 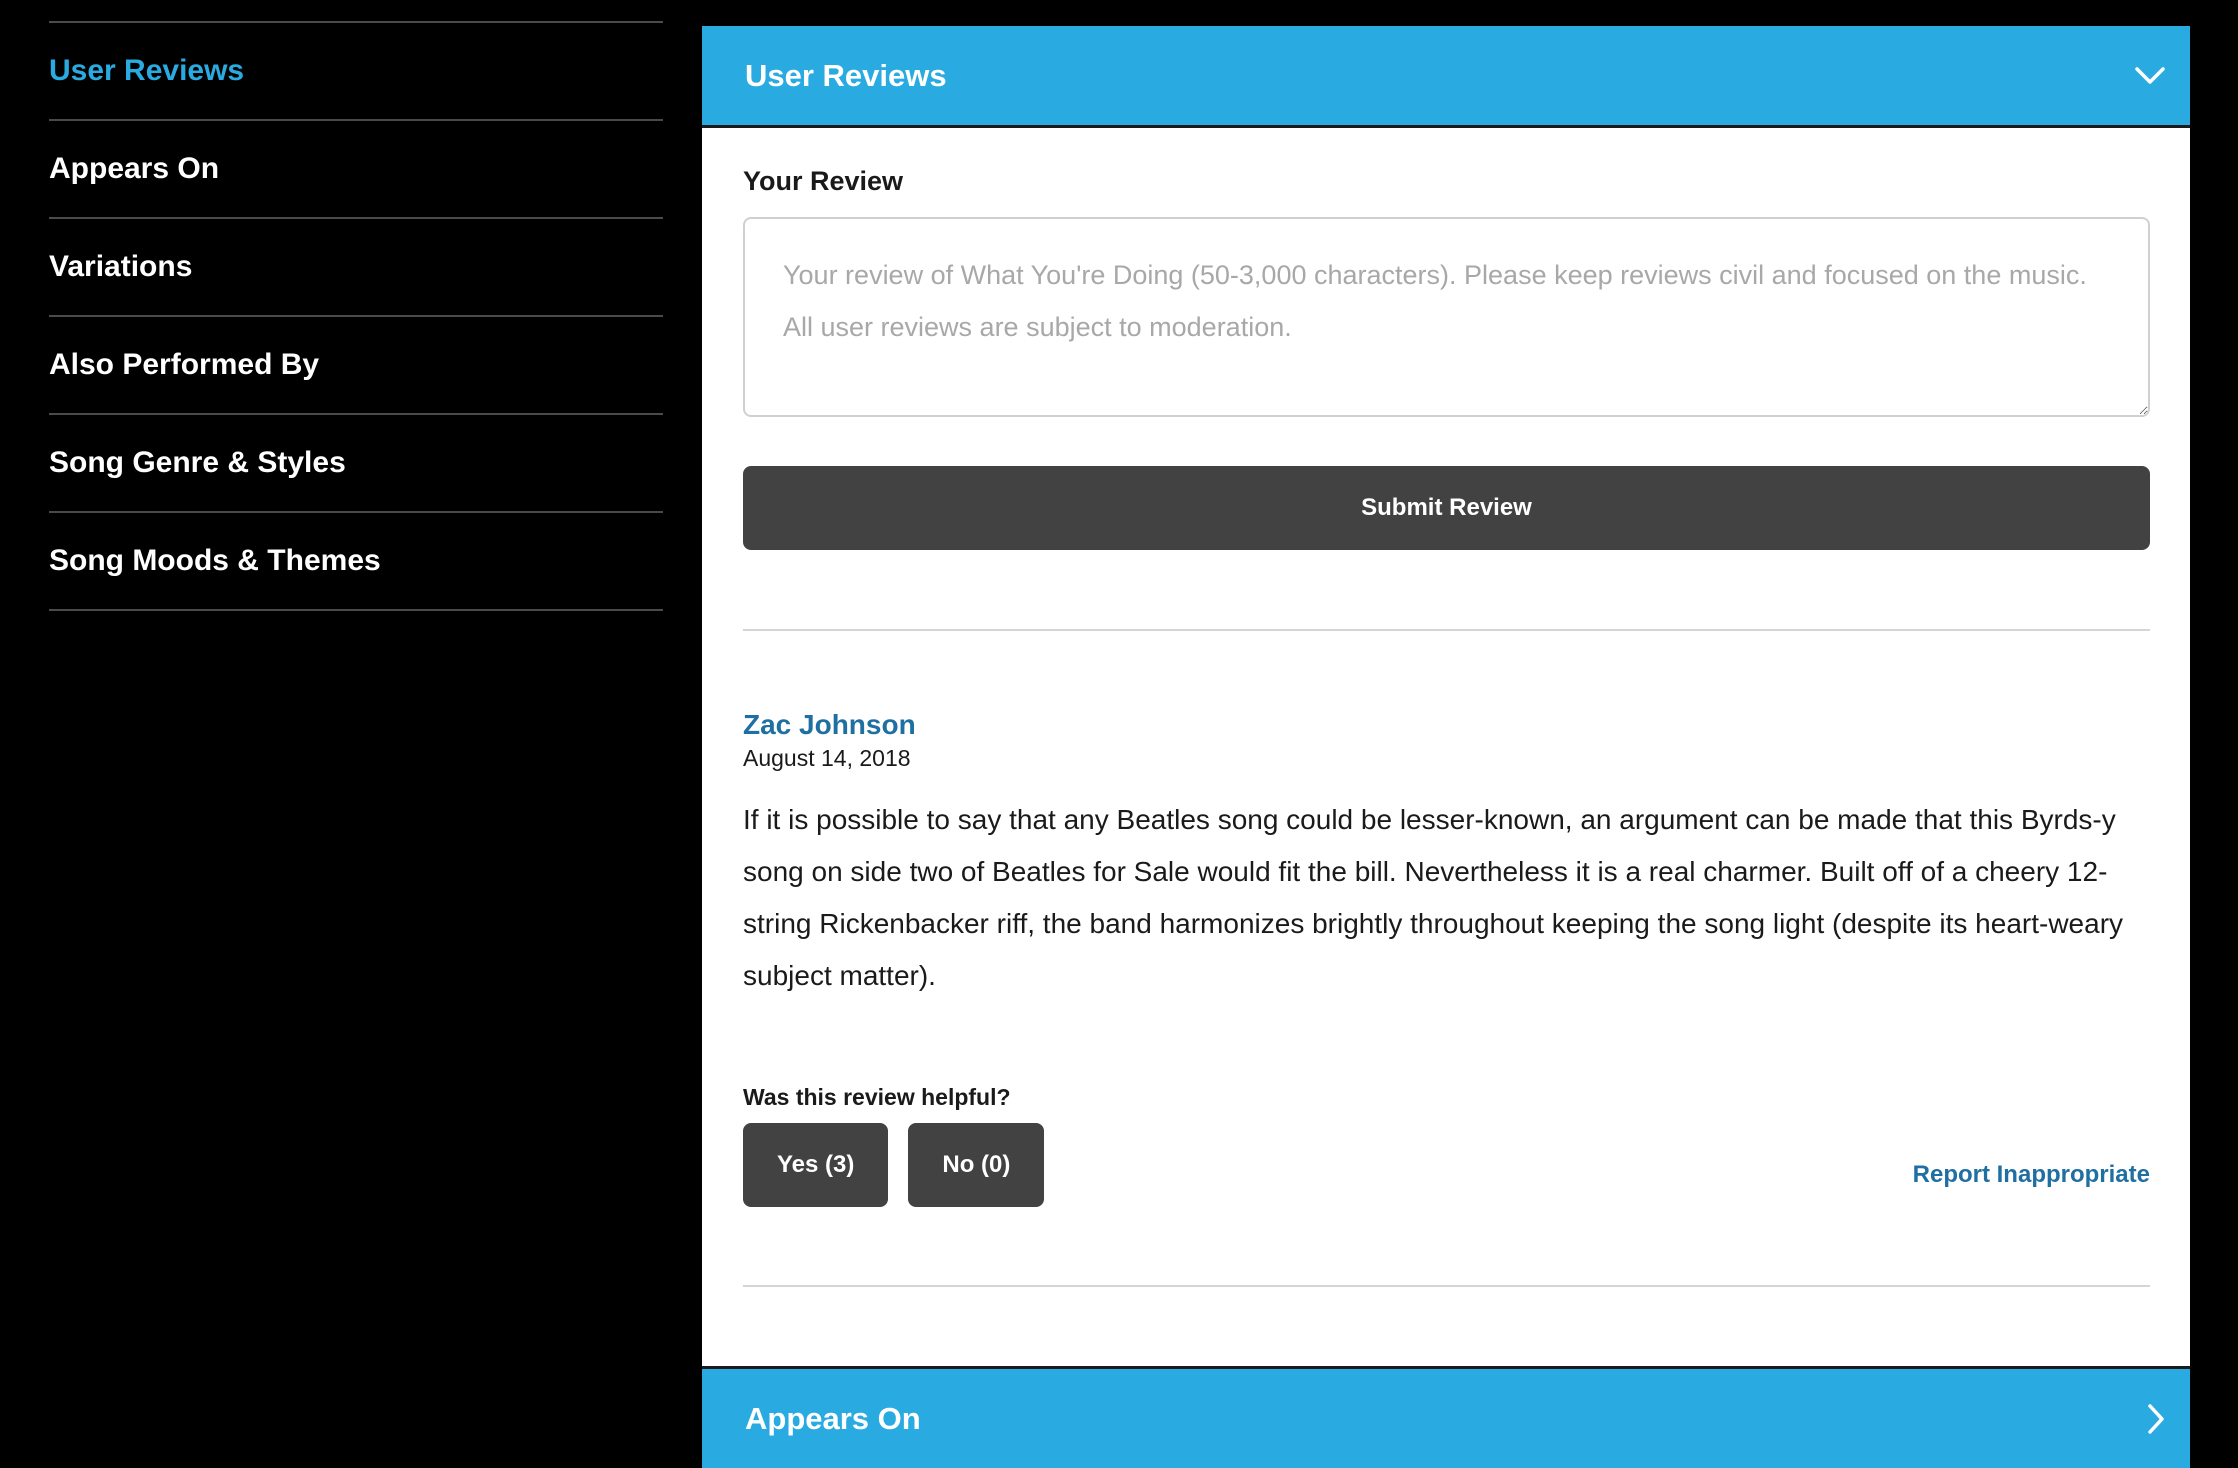 I want to click on divider, so click(x=1446, y=1286).